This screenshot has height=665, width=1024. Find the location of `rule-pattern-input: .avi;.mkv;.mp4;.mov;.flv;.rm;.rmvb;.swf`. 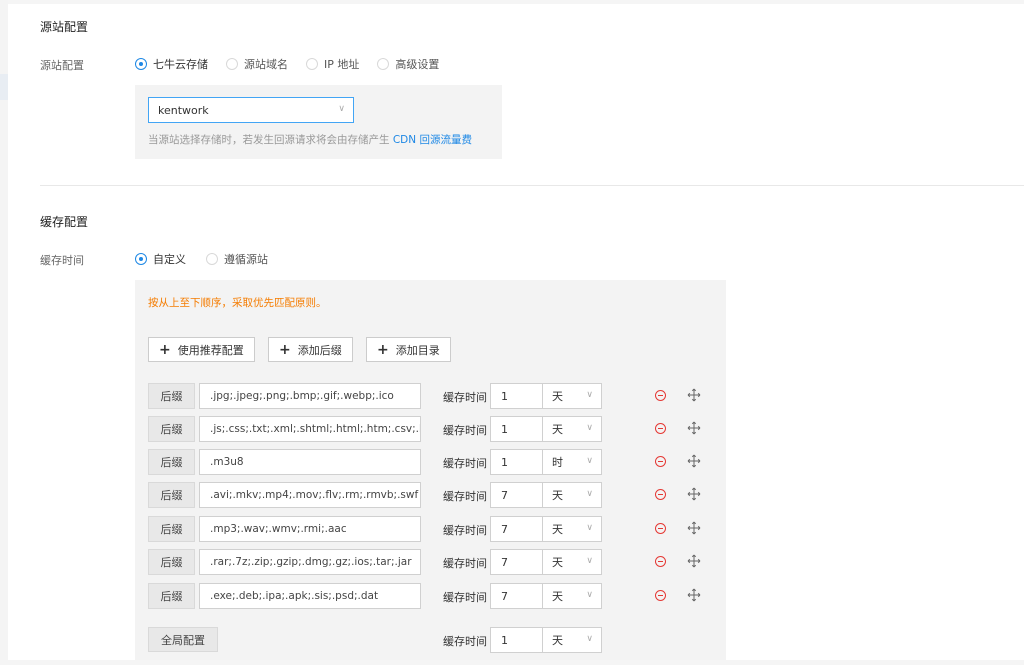

rule-pattern-input: .avi;.mkv;.mp4;.mov;.flv;.rm;.rmvb;.swf is located at coordinates (310, 495).